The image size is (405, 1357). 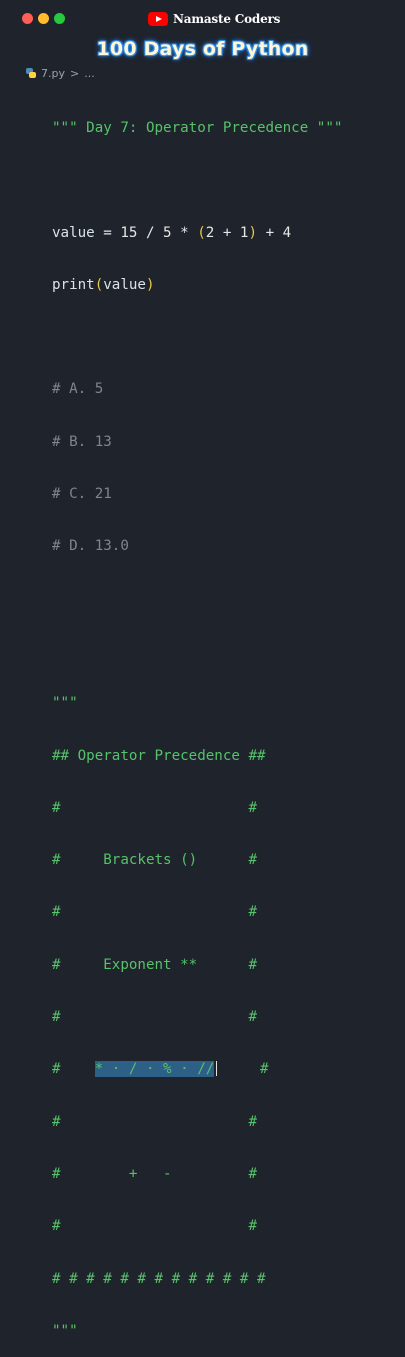 I want to click on maximize-window-button, so click(x=59, y=18).